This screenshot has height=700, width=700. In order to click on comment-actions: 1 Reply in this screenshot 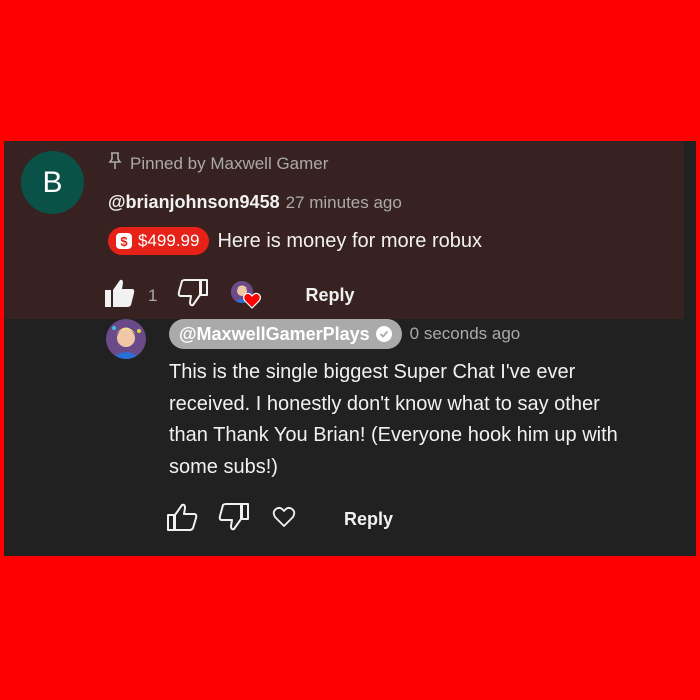, I will do `click(229, 295)`.